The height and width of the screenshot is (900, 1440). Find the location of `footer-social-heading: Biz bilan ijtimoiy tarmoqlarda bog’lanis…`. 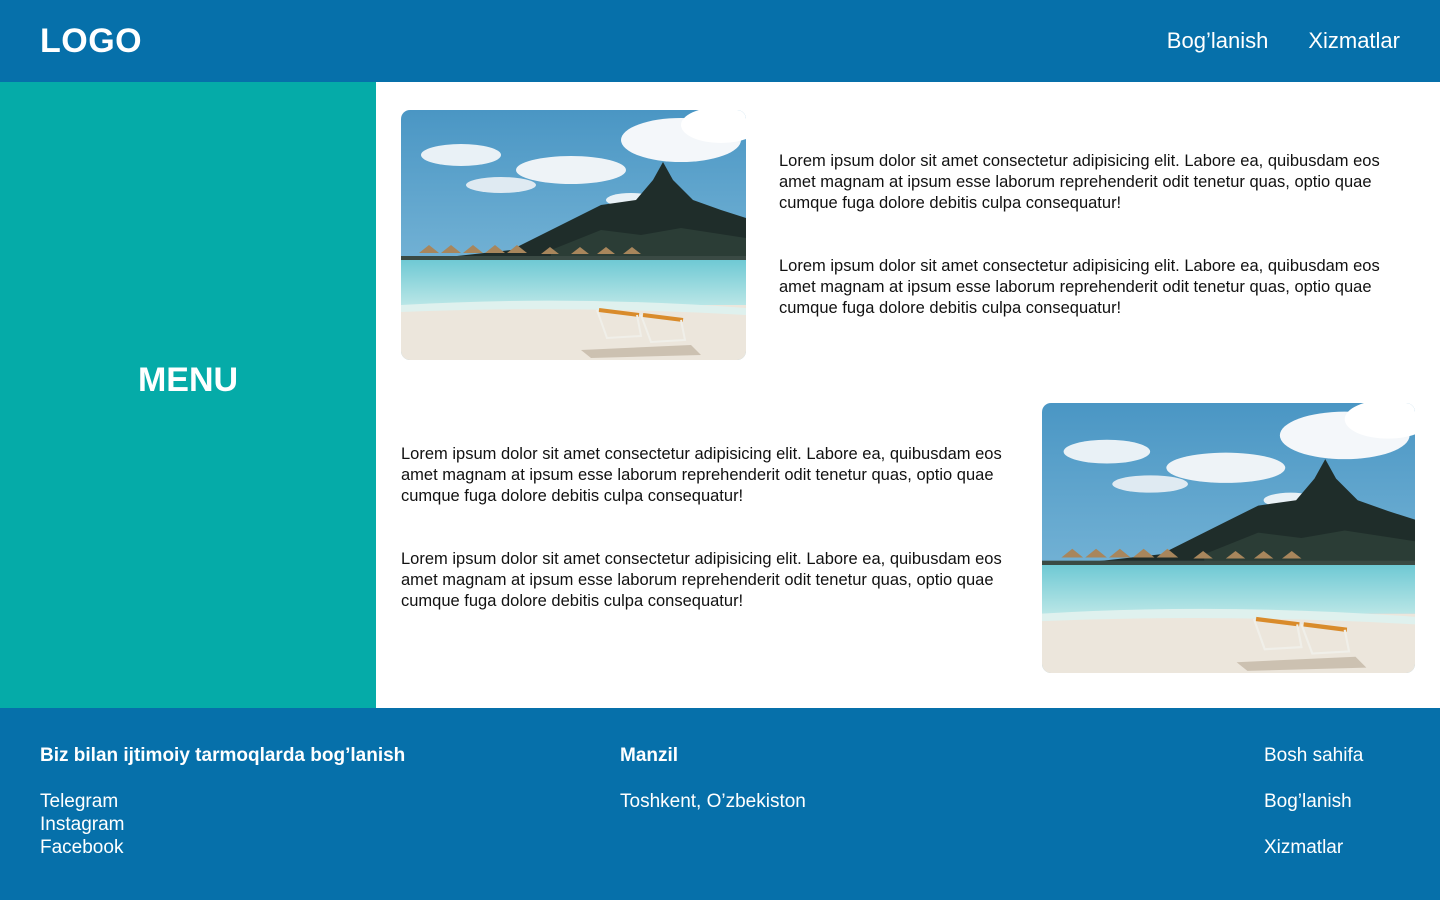

footer-social-heading: Biz bilan ijtimoiy tarmoqlarda bog’lanis… is located at coordinates (223, 755).